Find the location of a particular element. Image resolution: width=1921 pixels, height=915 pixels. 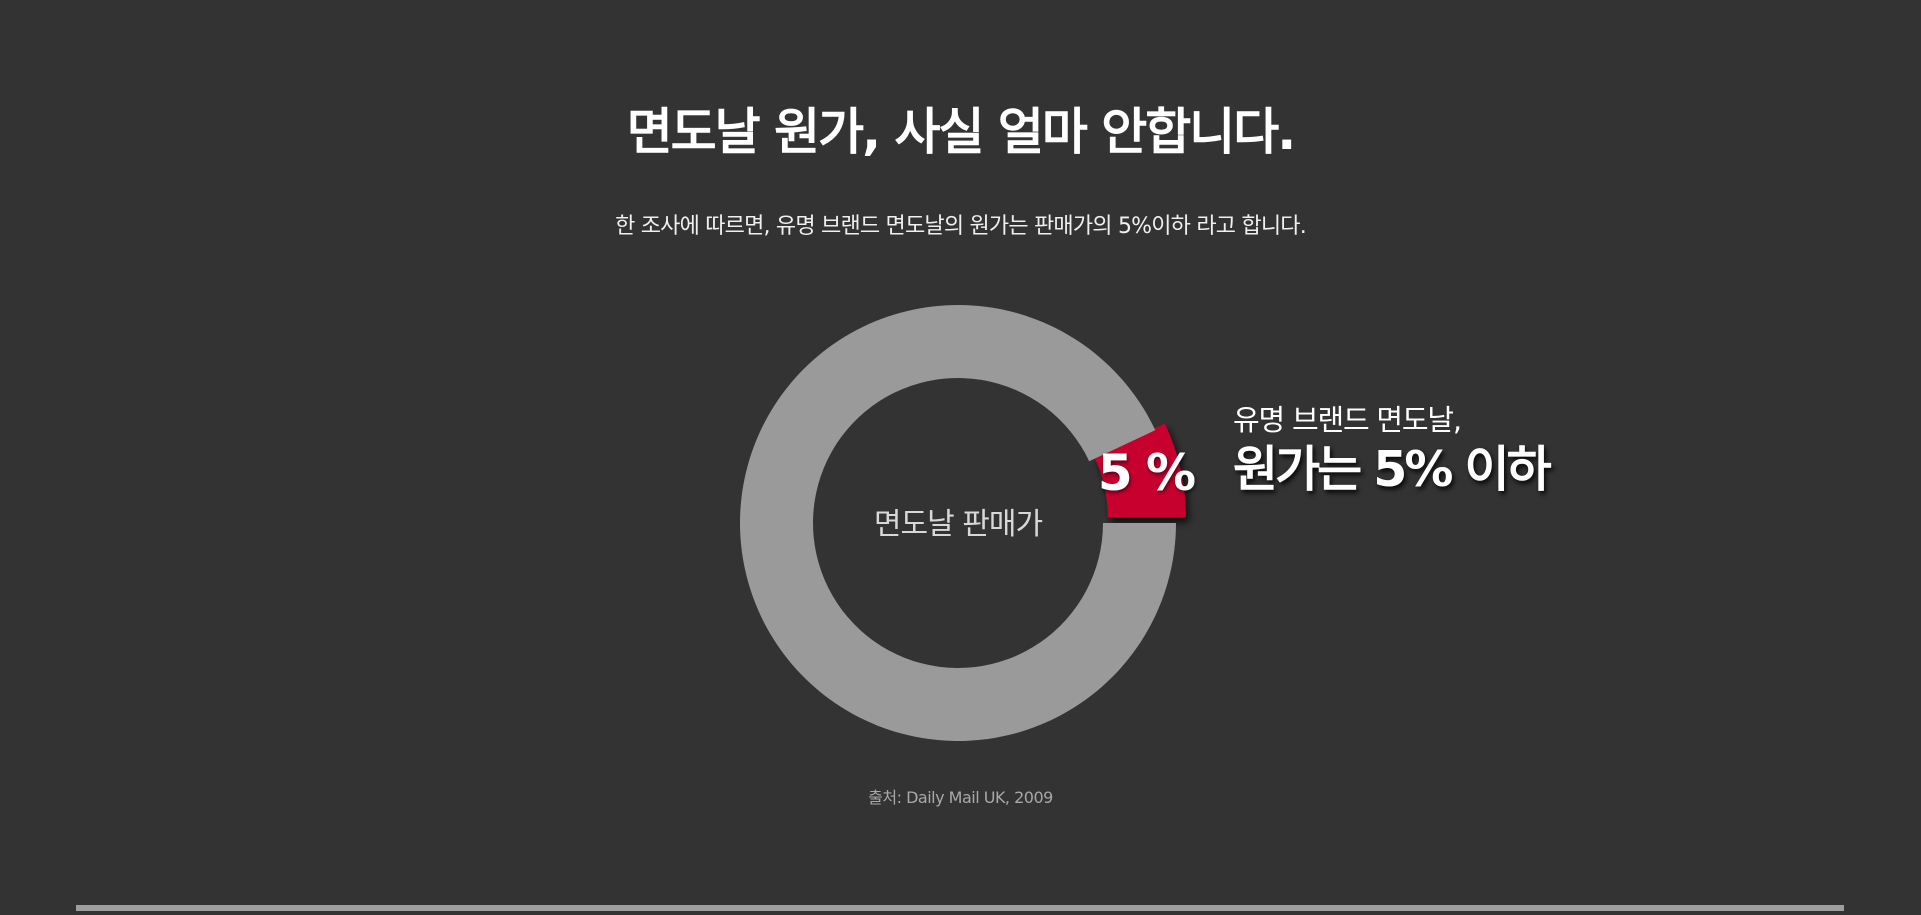

donut-center-label: 면도날 판매가 is located at coordinates (958, 524).